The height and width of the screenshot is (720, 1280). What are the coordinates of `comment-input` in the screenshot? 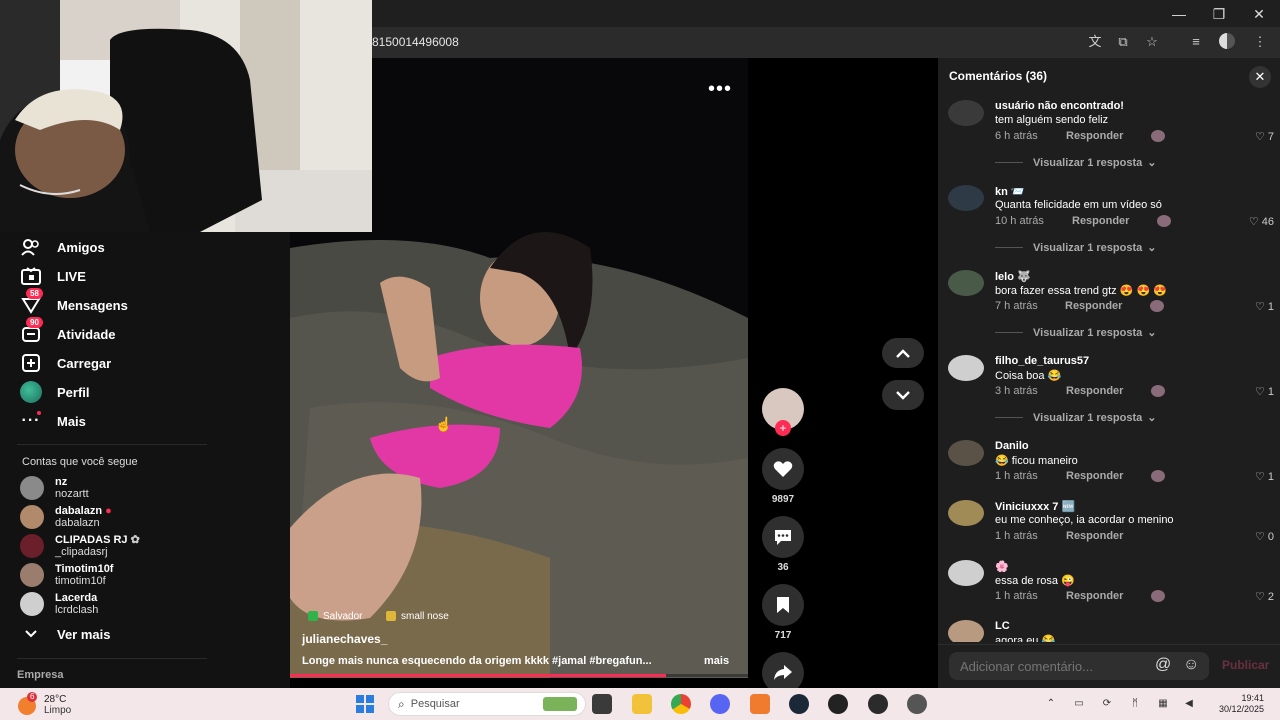 It's located at (1044, 666).